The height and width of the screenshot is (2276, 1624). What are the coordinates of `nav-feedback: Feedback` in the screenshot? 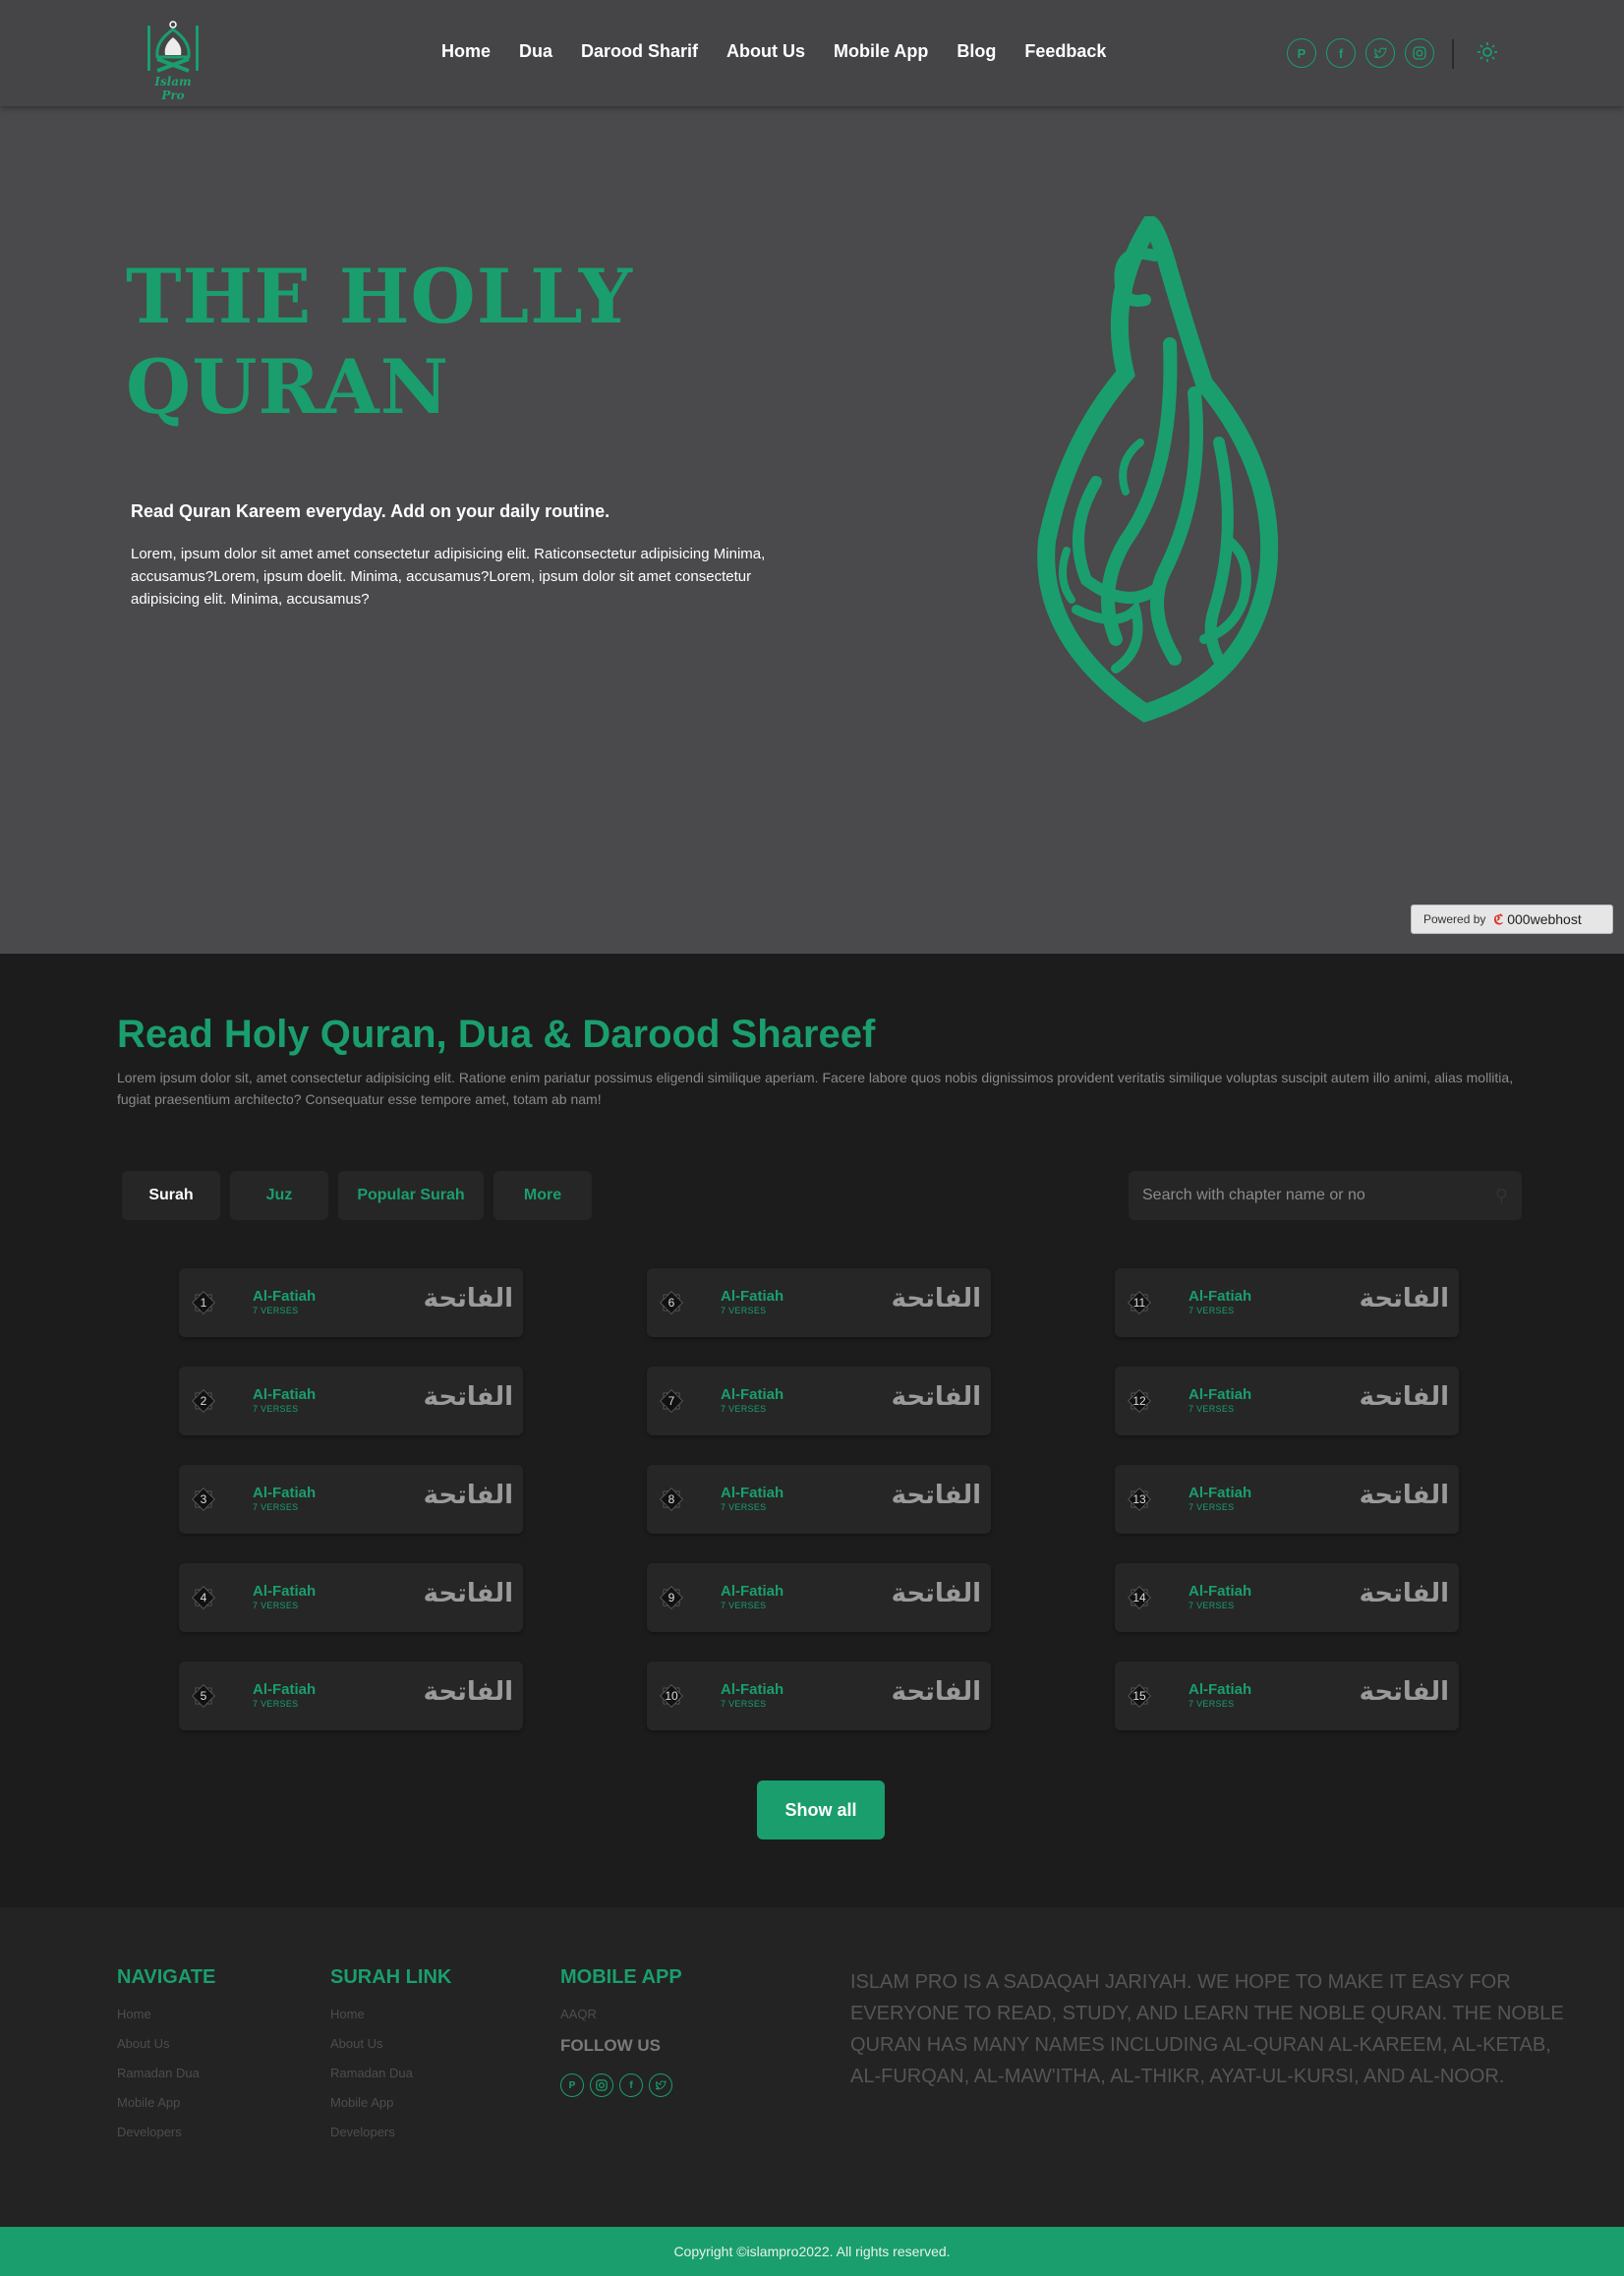 It's located at (1065, 52).